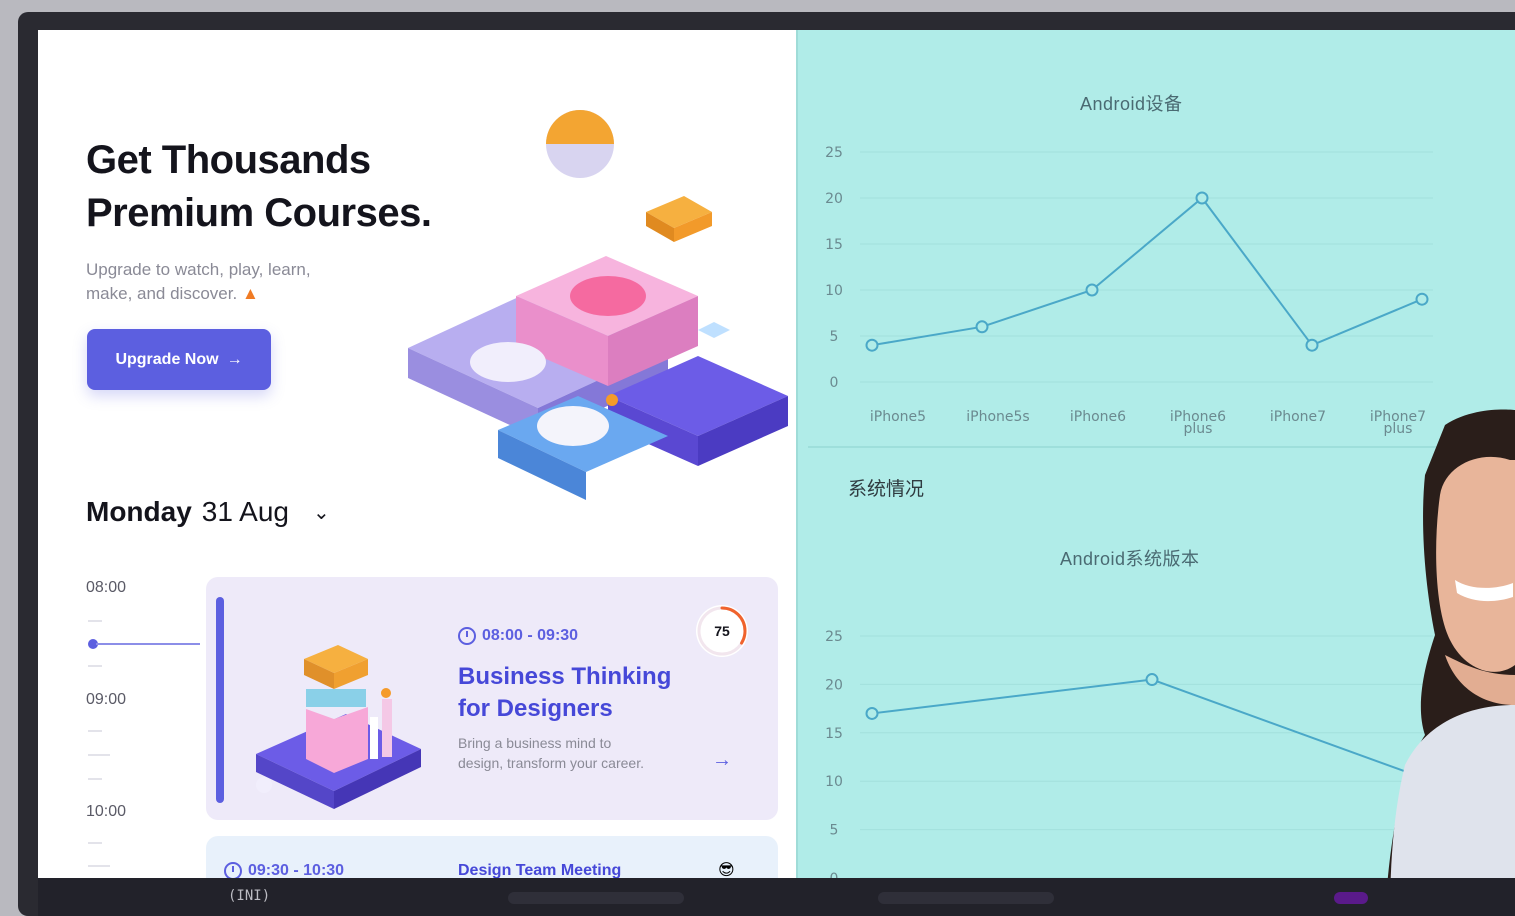 The height and width of the screenshot is (916, 1515). Describe the element at coordinates (321, 512) in the screenshot. I see `chevron-down-icon: ⌄` at that location.